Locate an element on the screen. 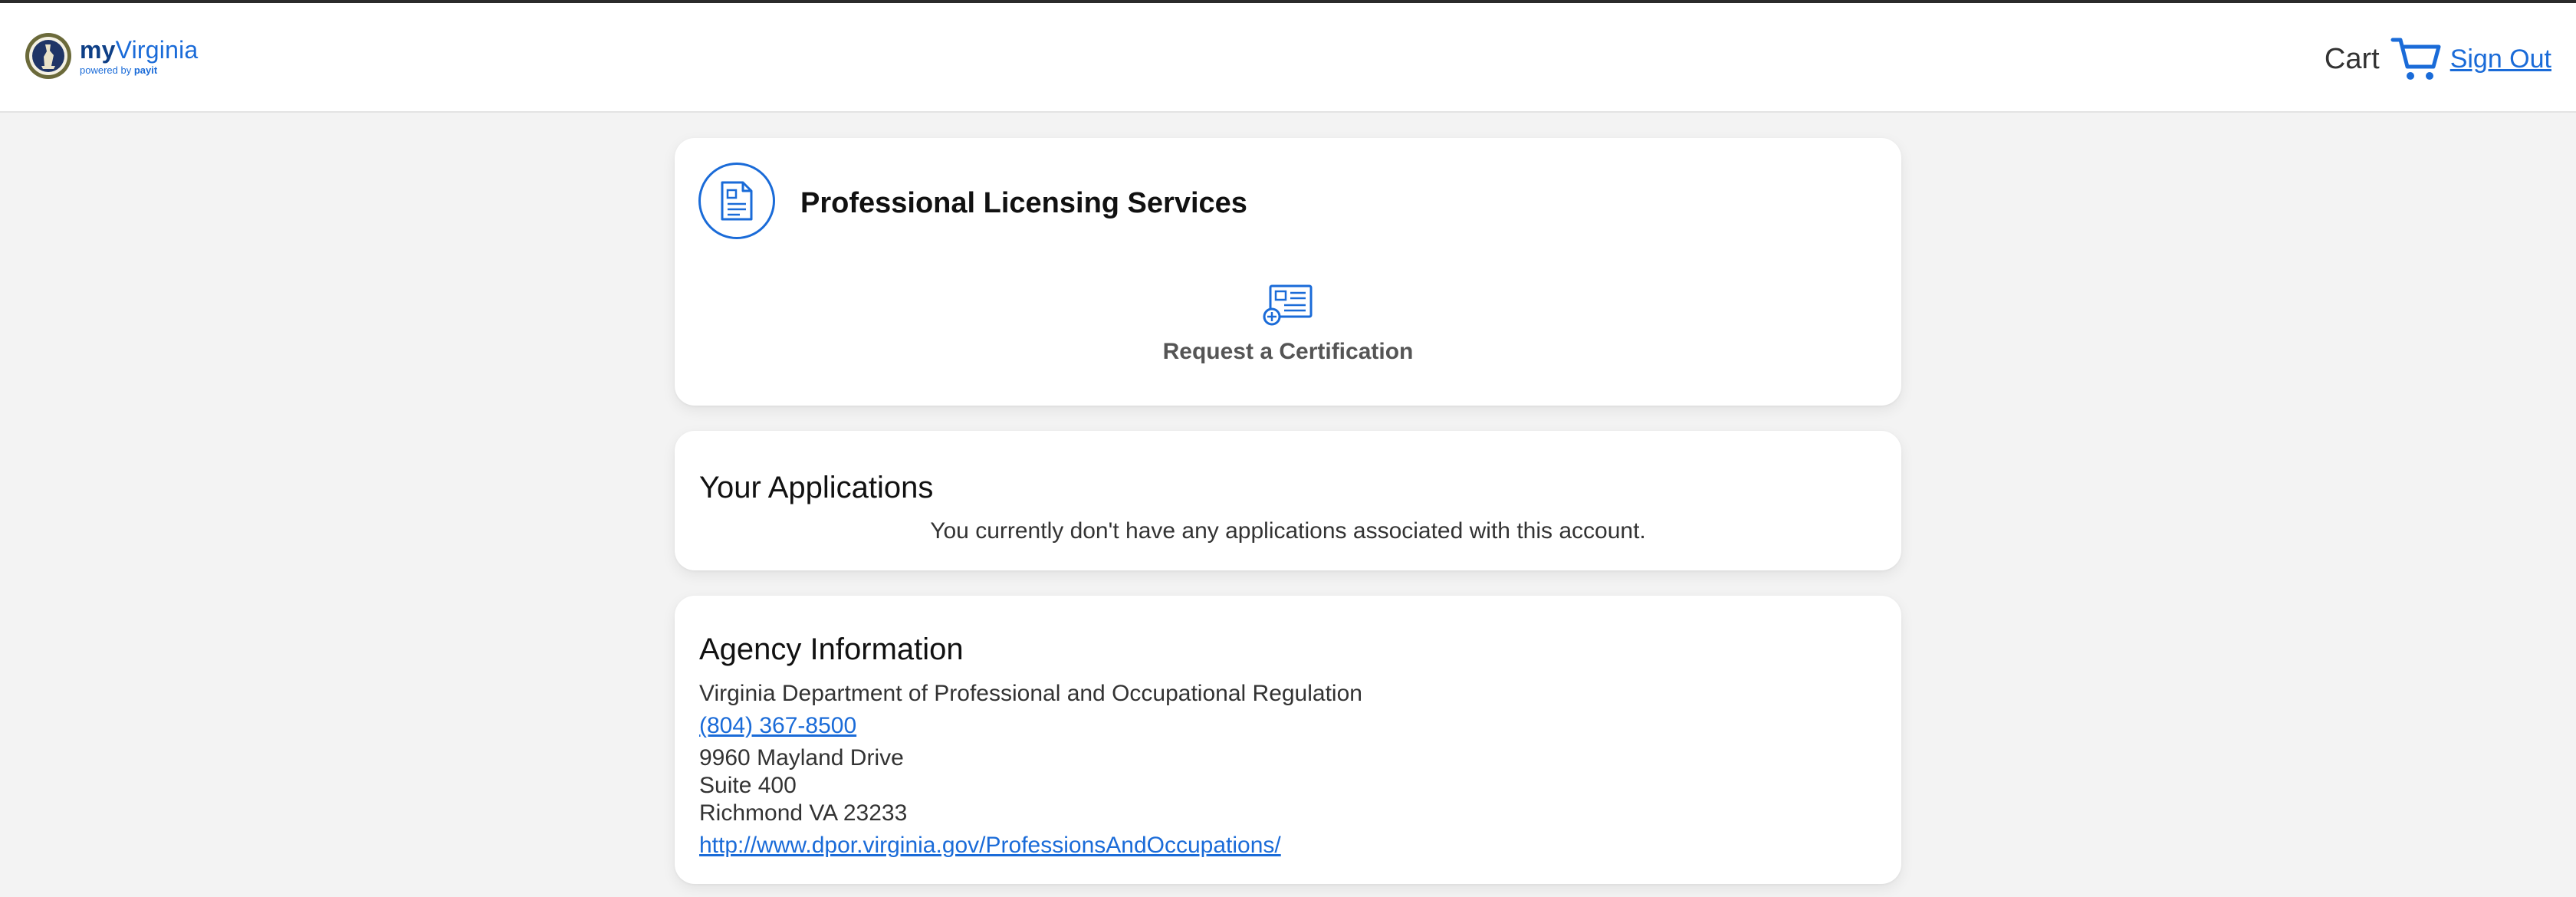 Image resolution: width=2576 pixels, height=897 pixels. request-certification-button: Request a Certification is located at coordinates (1288, 324).